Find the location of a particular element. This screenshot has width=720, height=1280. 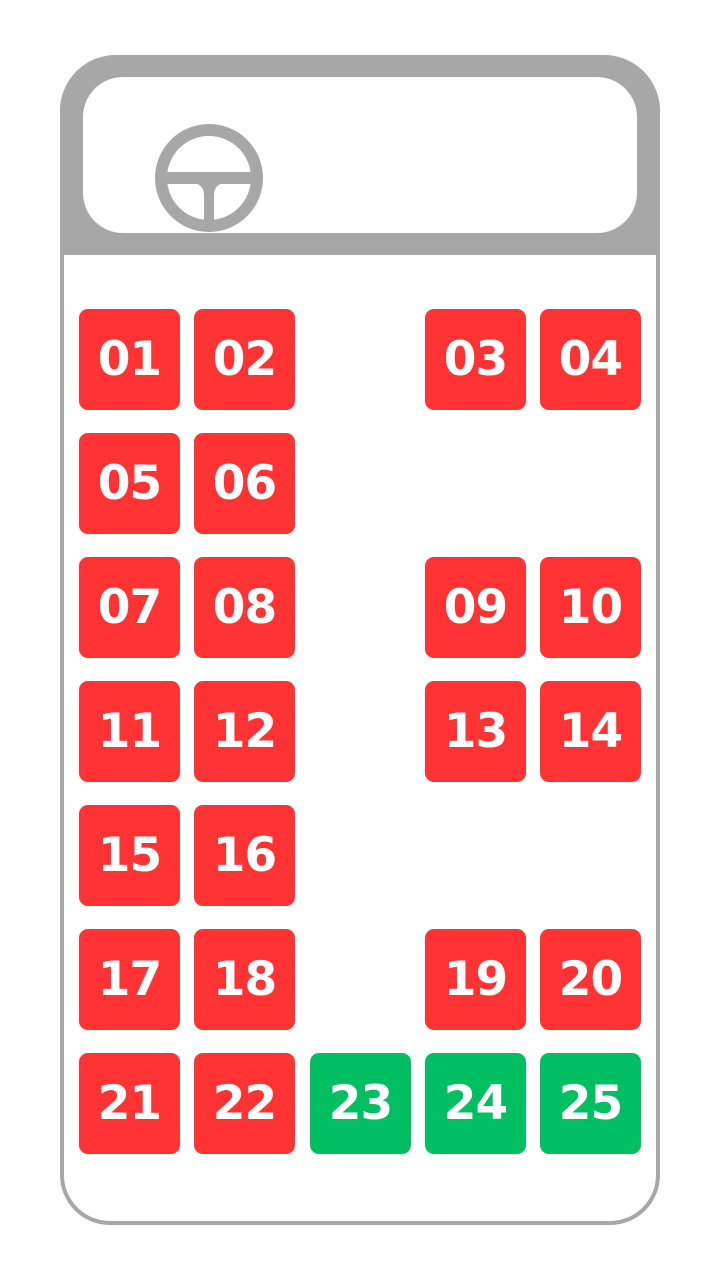

seat-13-taken: 13 is located at coordinates (475, 731).